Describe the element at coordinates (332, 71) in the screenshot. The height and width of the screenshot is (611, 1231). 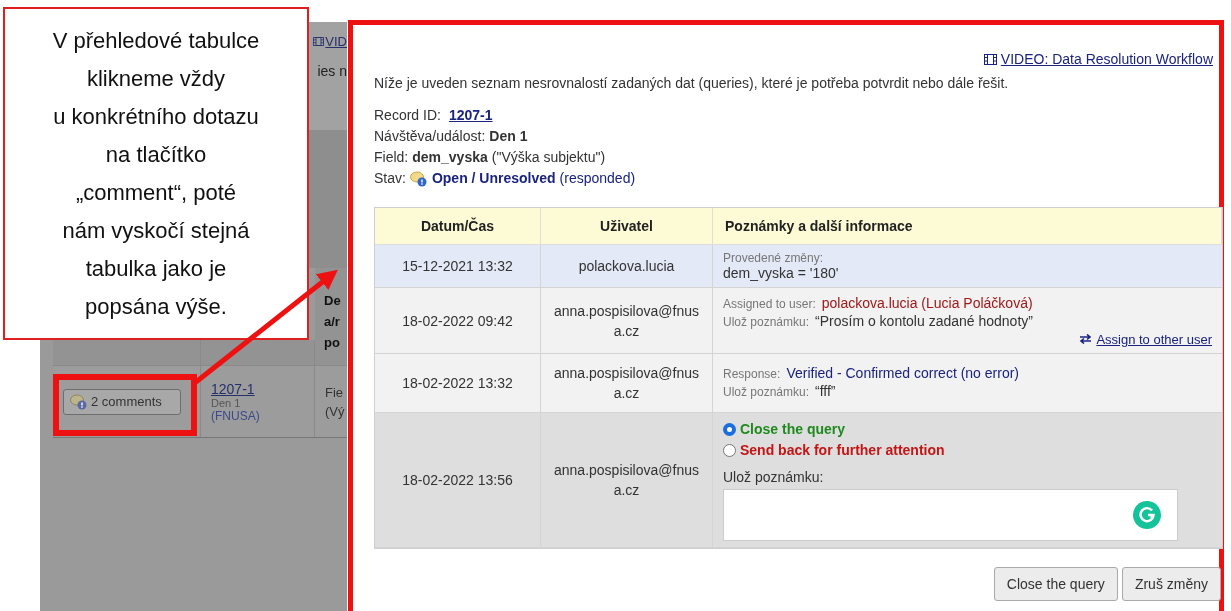
I see `intro-text: ies n` at that location.